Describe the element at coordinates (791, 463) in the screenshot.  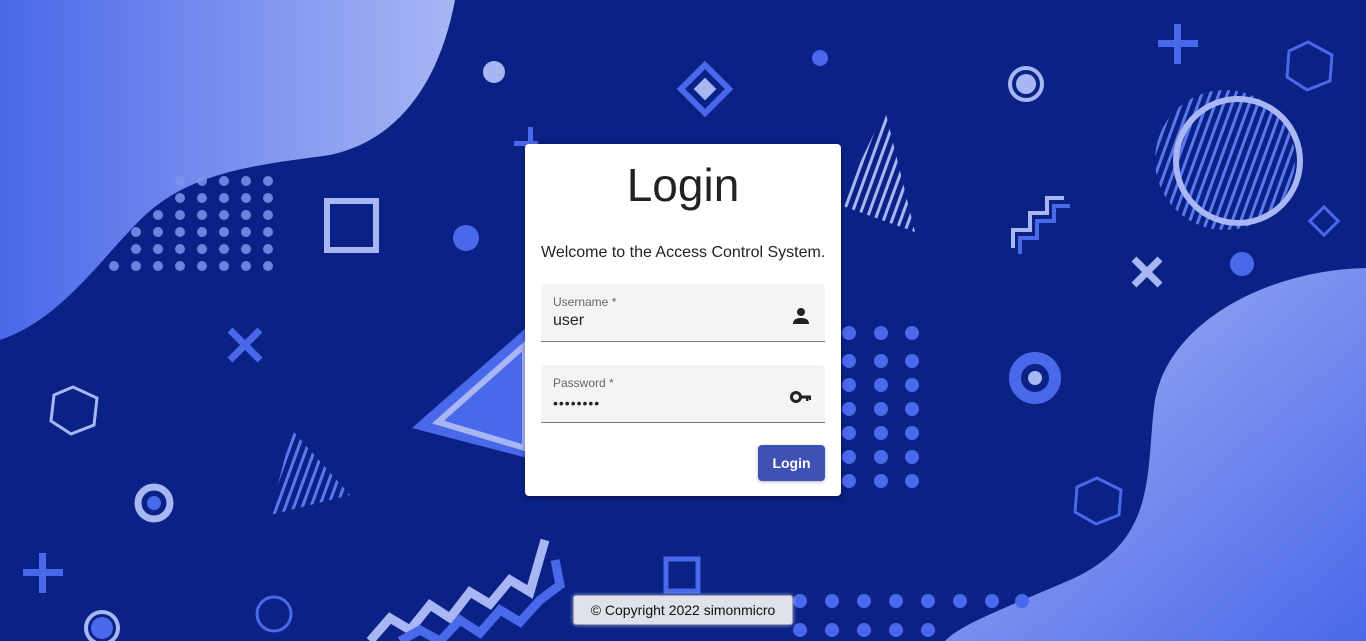
I see `login-button: Login` at that location.